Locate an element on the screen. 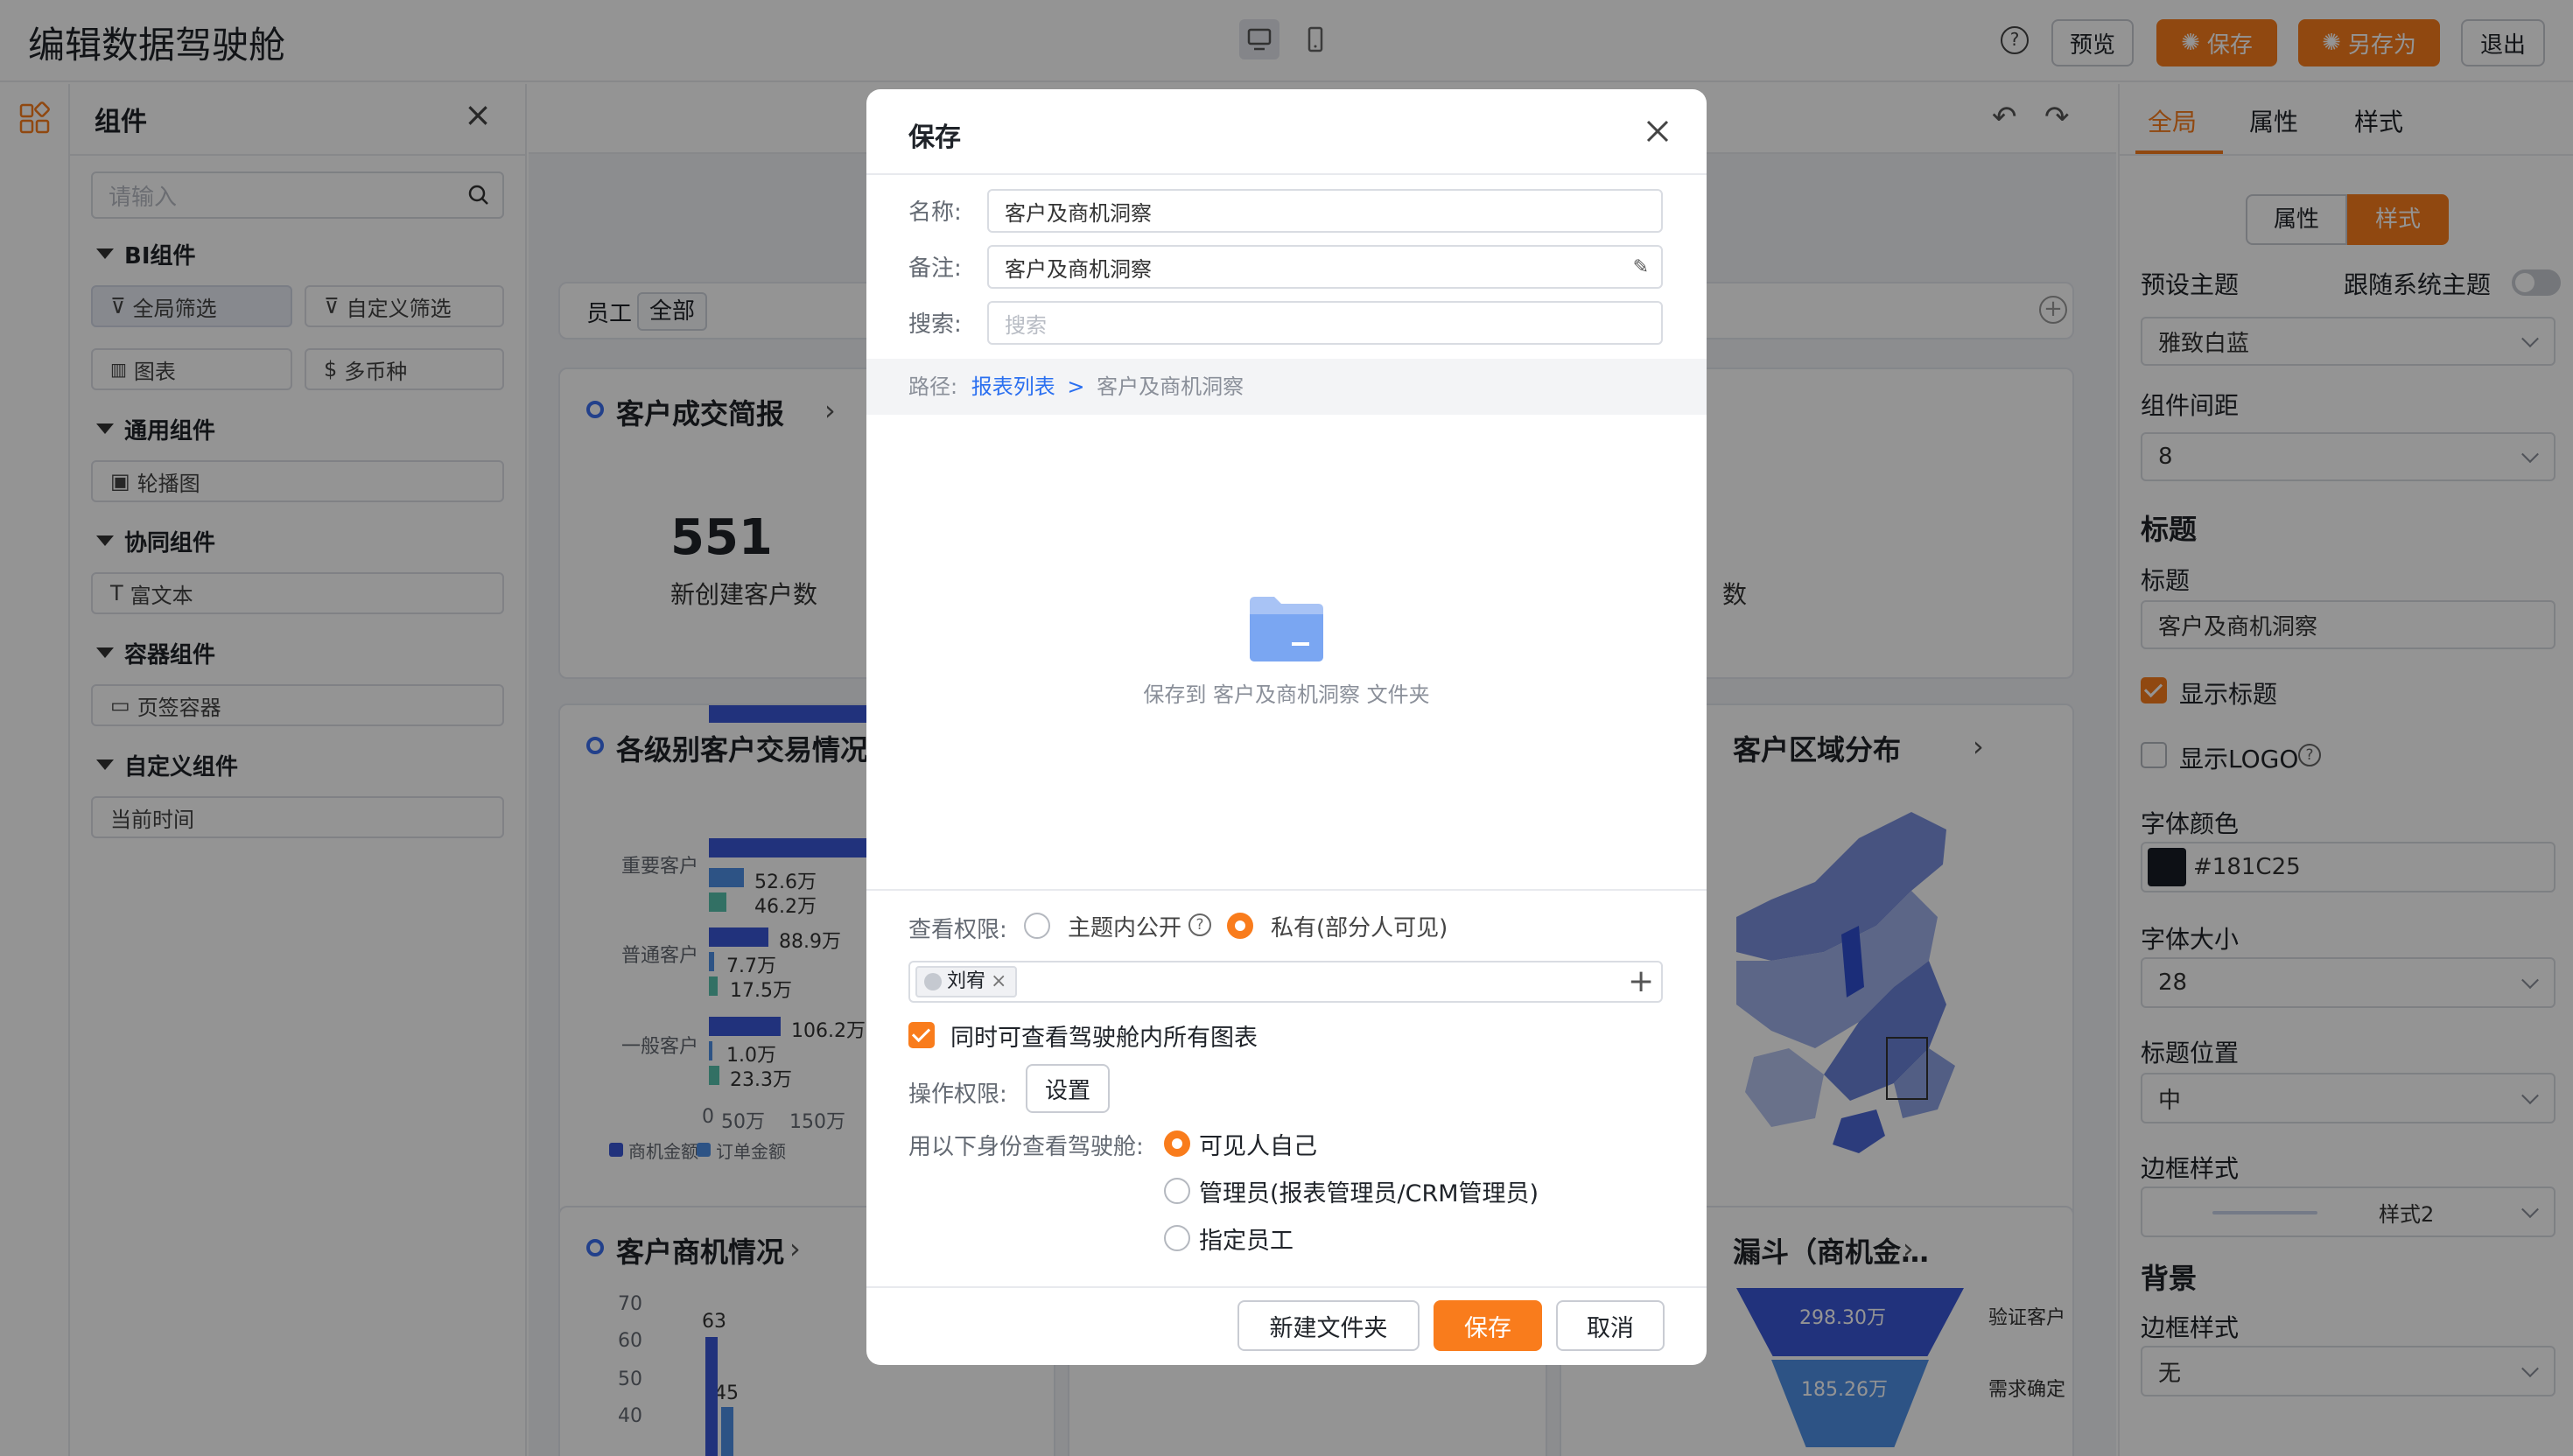 The image size is (2573, 1456). user-tag-name: 刘宥 is located at coordinates (966, 981).